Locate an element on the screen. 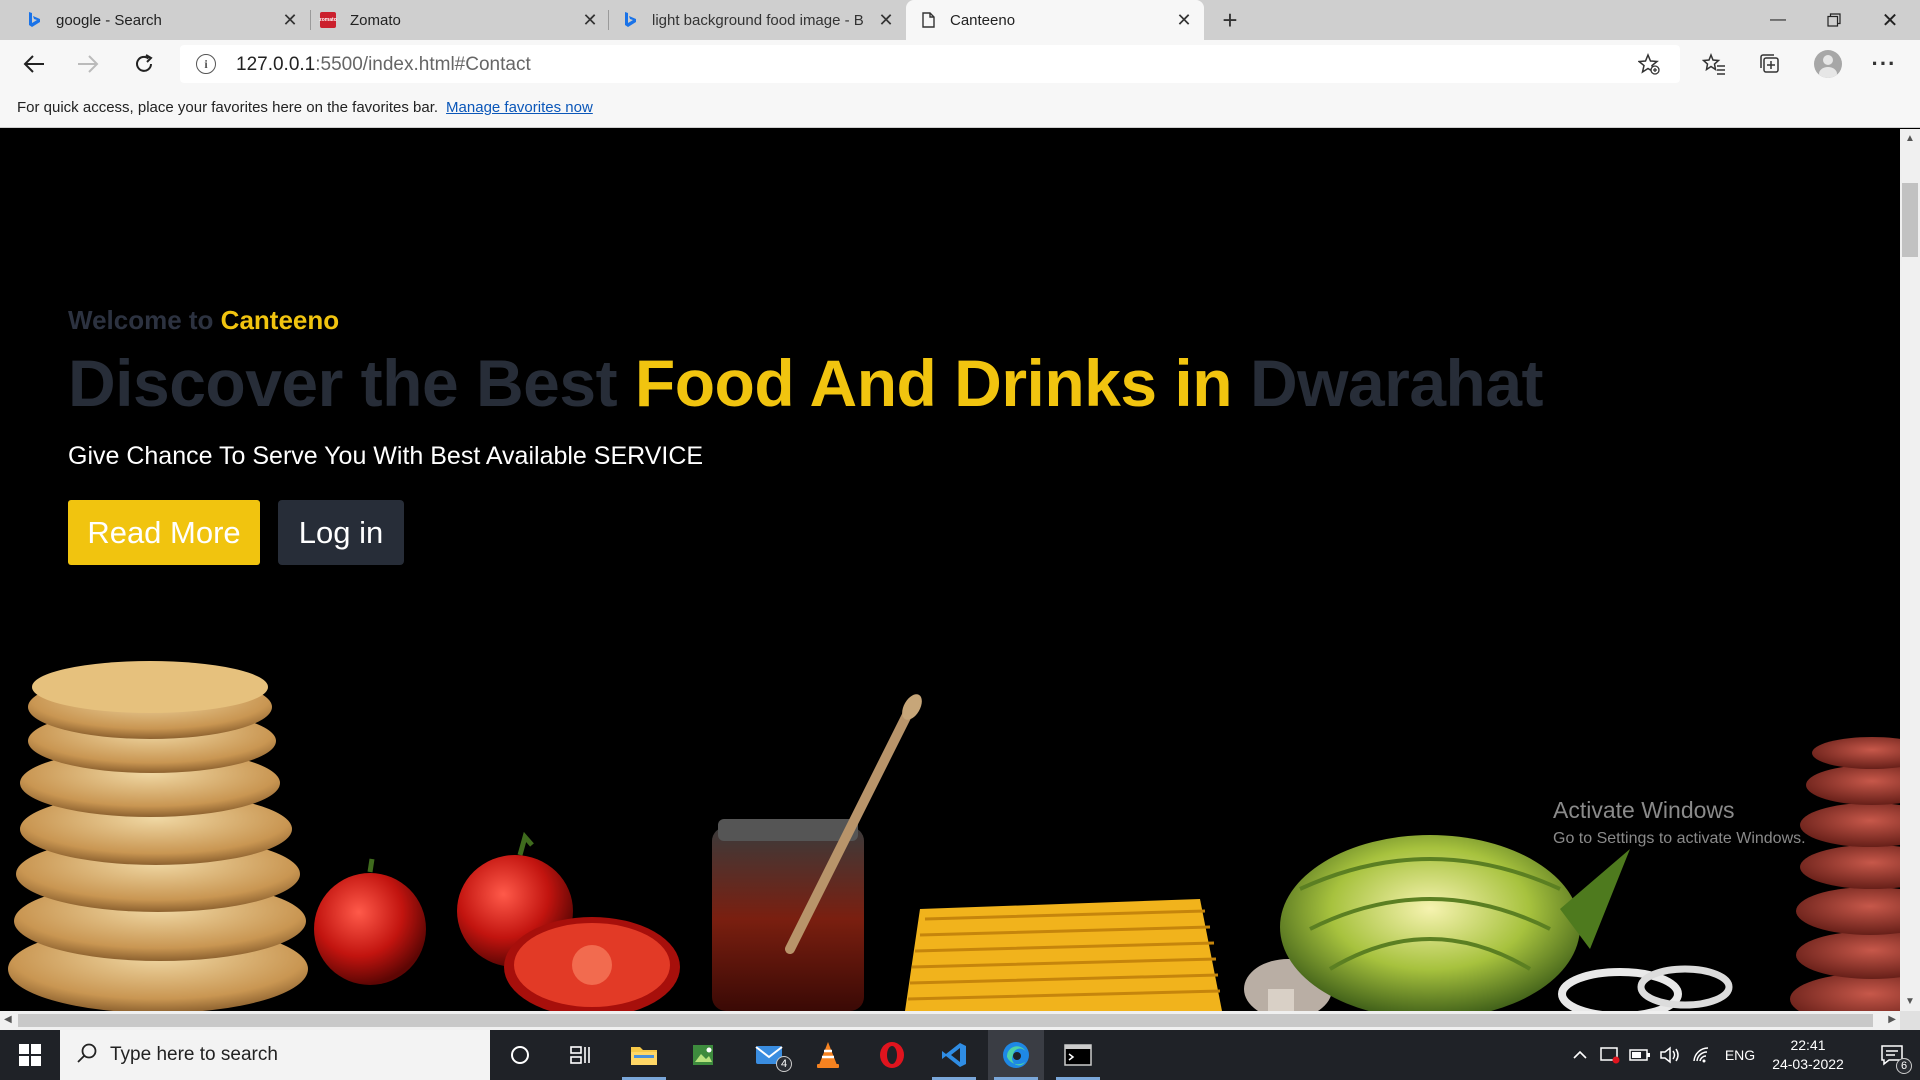 The height and width of the screenshot is (1080, 1920). cortana-icon is located at coordinates (520, 1055).